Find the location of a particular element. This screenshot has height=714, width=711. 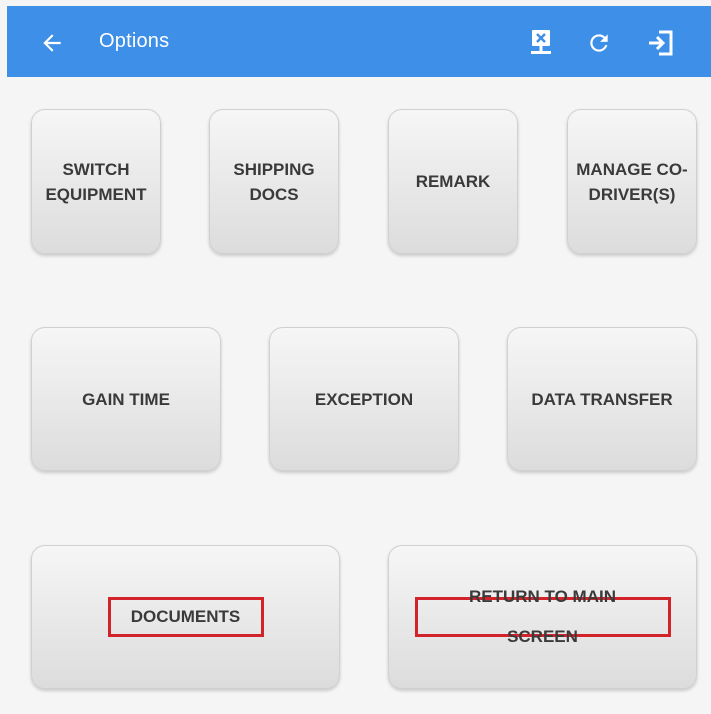

remark-button: REMARK is located at coordinates (453, 181).